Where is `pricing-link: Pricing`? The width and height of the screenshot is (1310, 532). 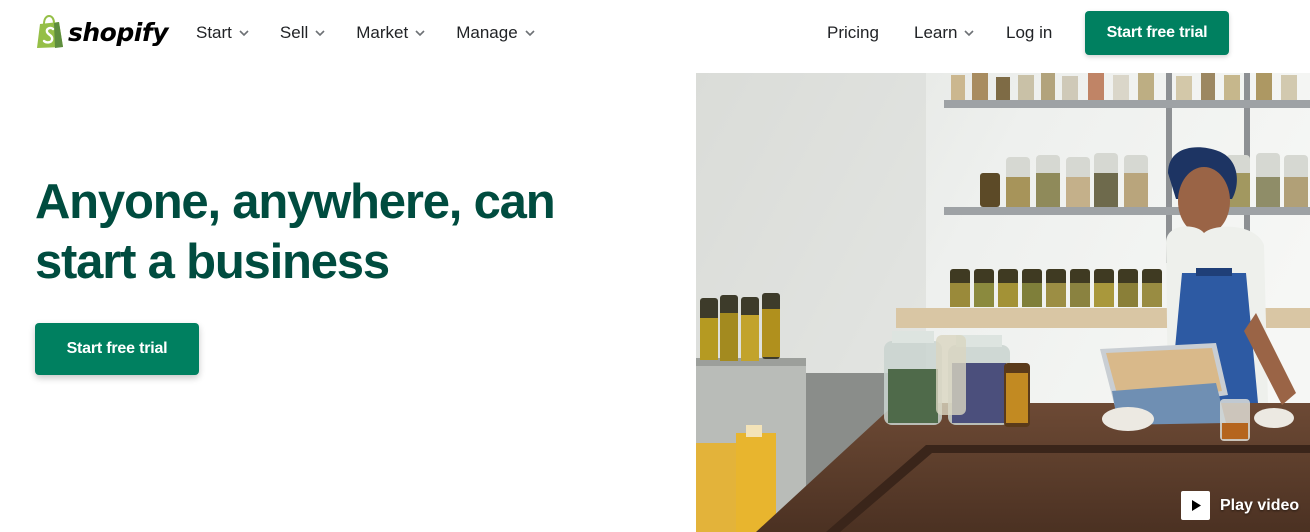
pricing-link: Pricing is located at coordinates (853, 33).